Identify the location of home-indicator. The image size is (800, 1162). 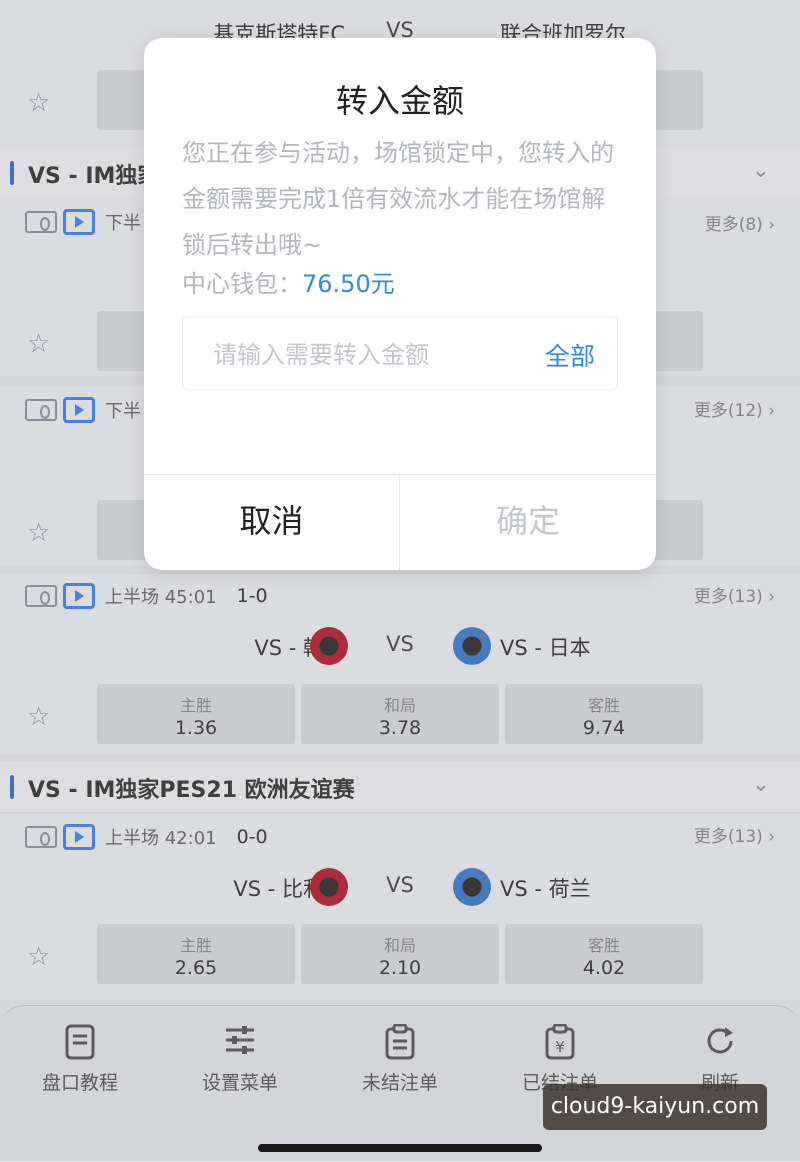
(400, 1148).